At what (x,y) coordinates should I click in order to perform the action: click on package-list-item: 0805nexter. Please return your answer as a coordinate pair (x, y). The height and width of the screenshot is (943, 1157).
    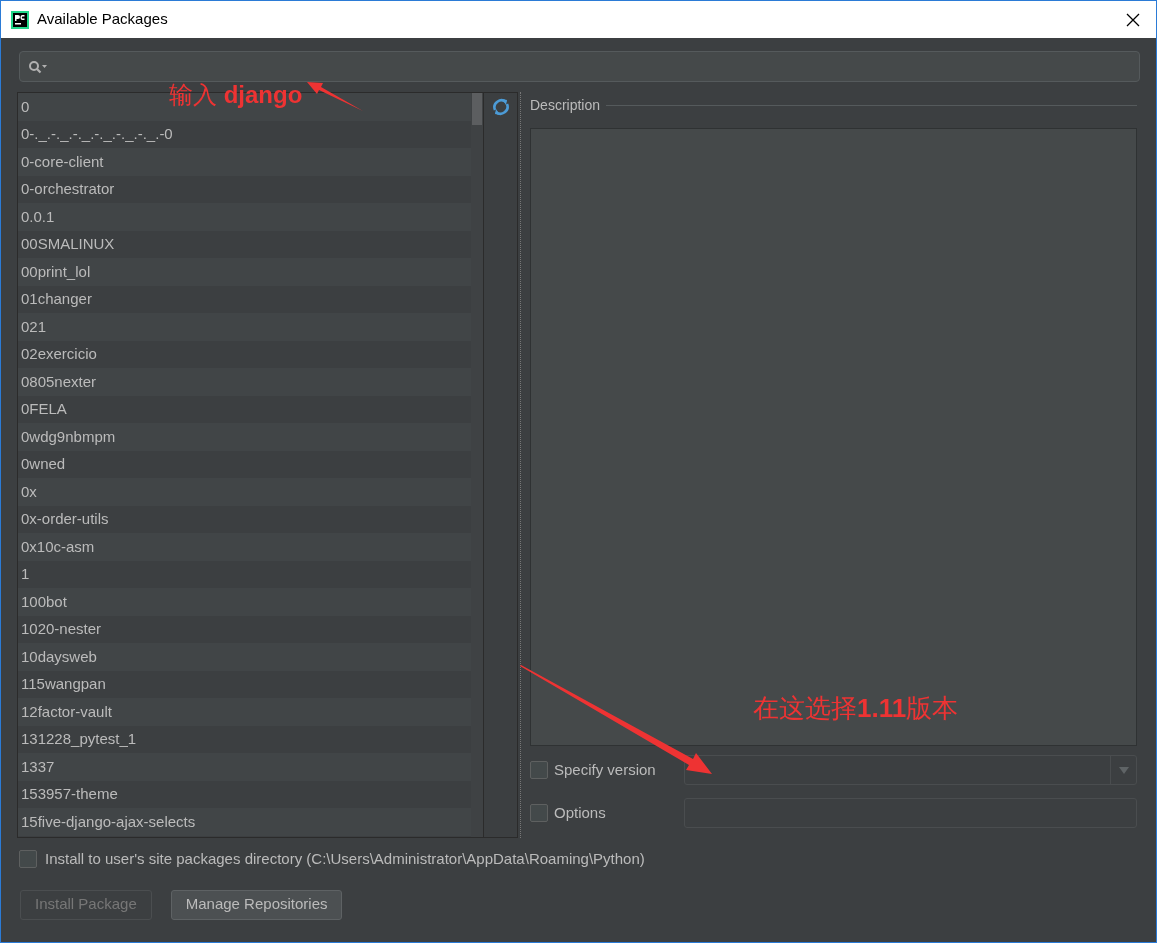
    Looking at the image, I should click on (244, 382).